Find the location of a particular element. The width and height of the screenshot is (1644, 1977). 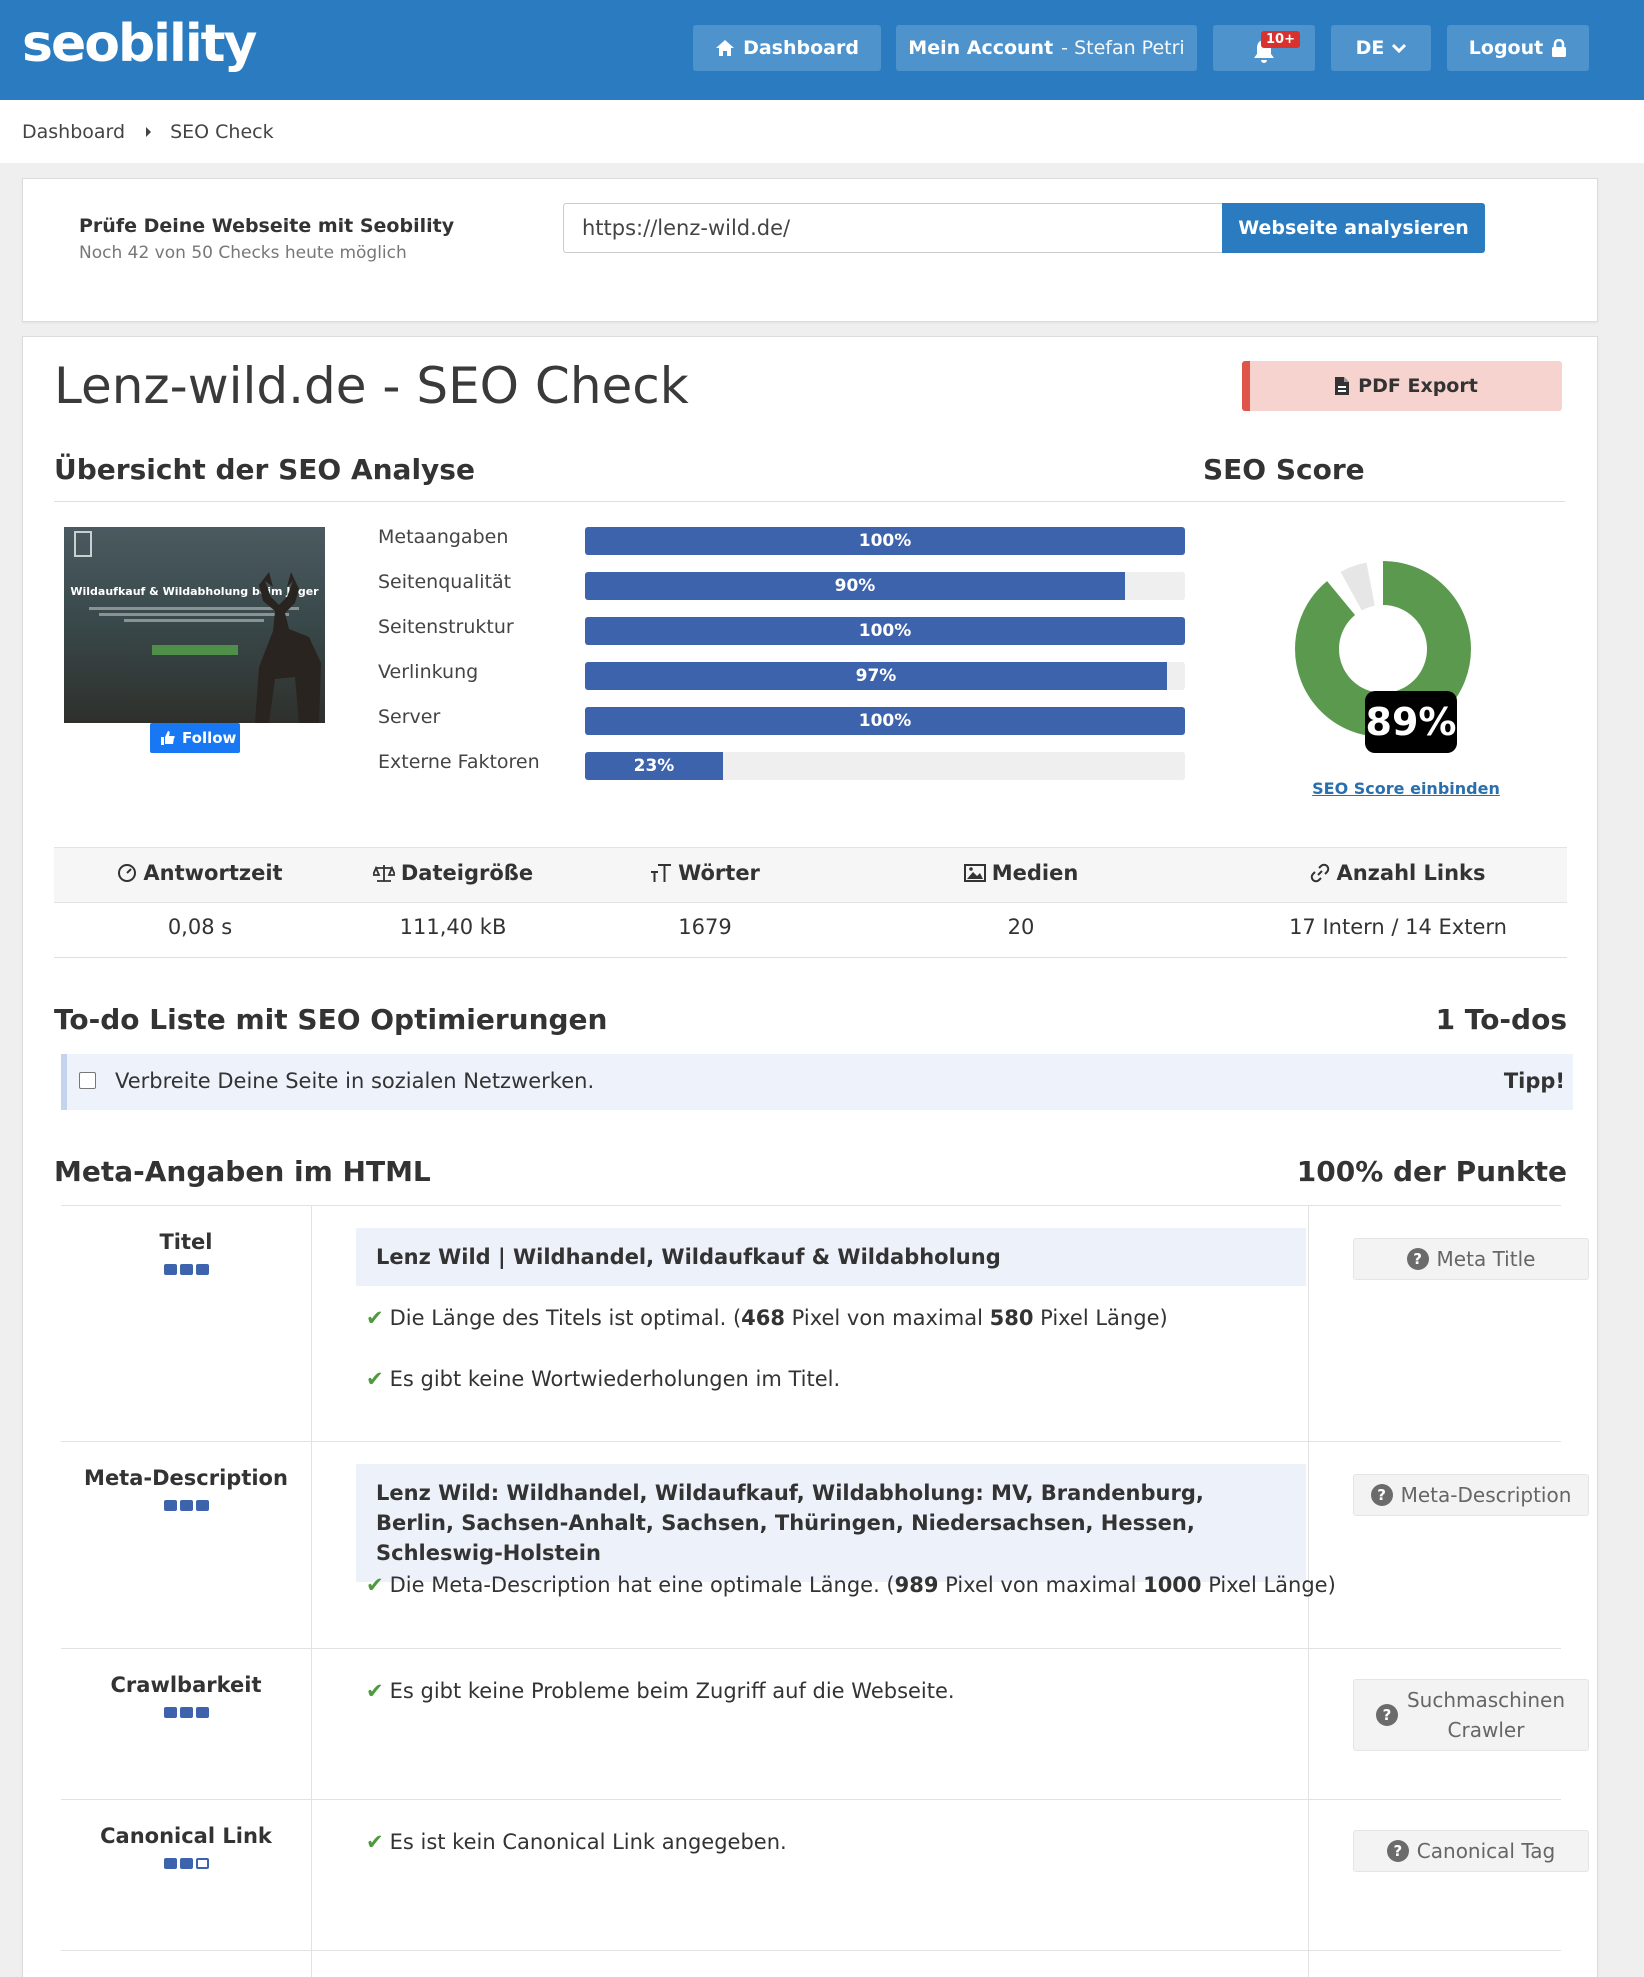

dashboard-button: Dashboard is located at coordinates (787, 48).